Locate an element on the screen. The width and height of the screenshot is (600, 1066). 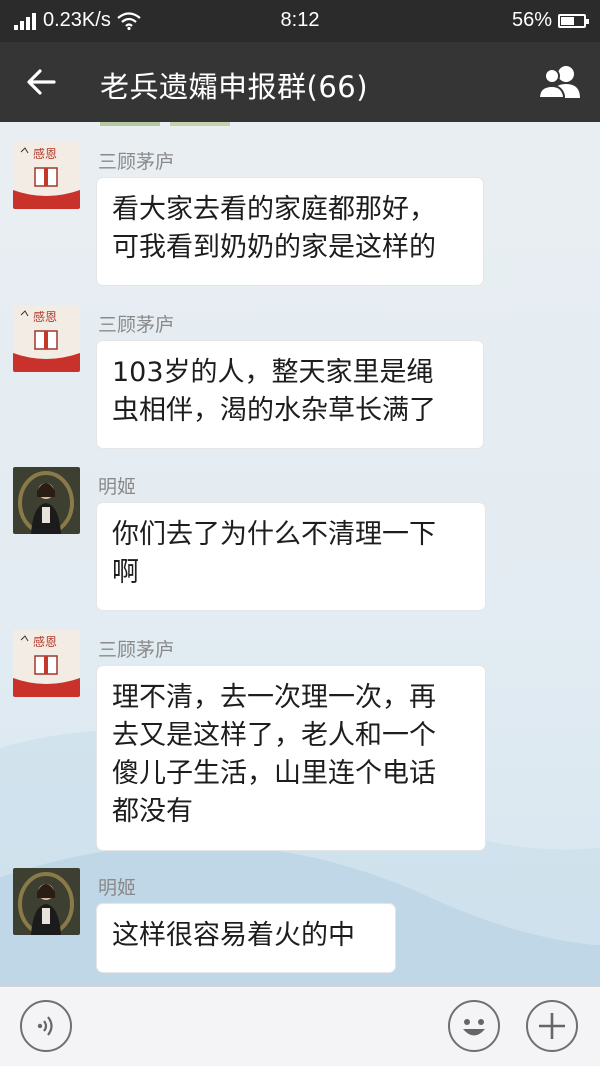
group-members-icon is located at coordinates (558, 82).